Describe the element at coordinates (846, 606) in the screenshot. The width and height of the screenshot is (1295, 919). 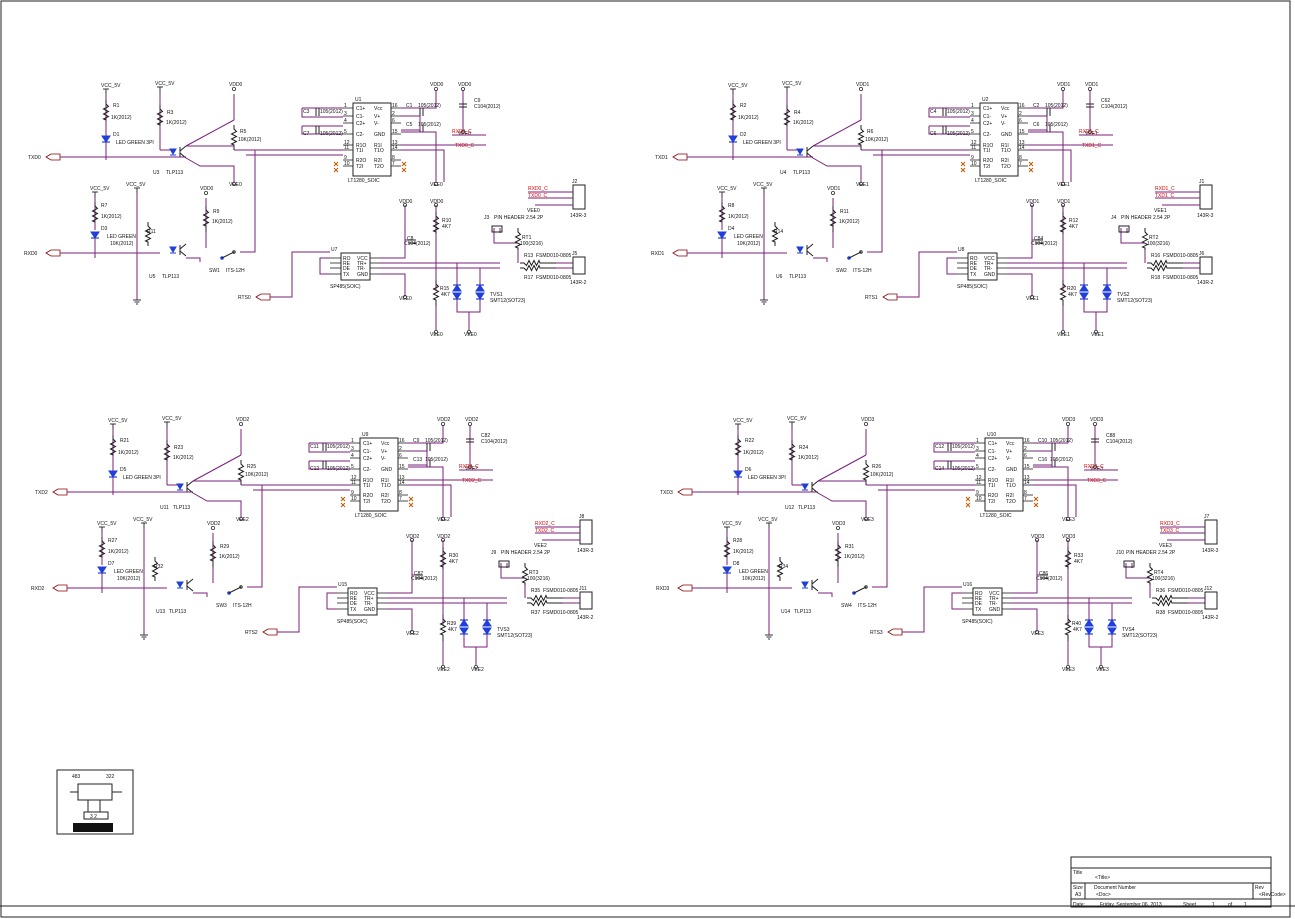
I see `sw-ref: SW4` at that location.